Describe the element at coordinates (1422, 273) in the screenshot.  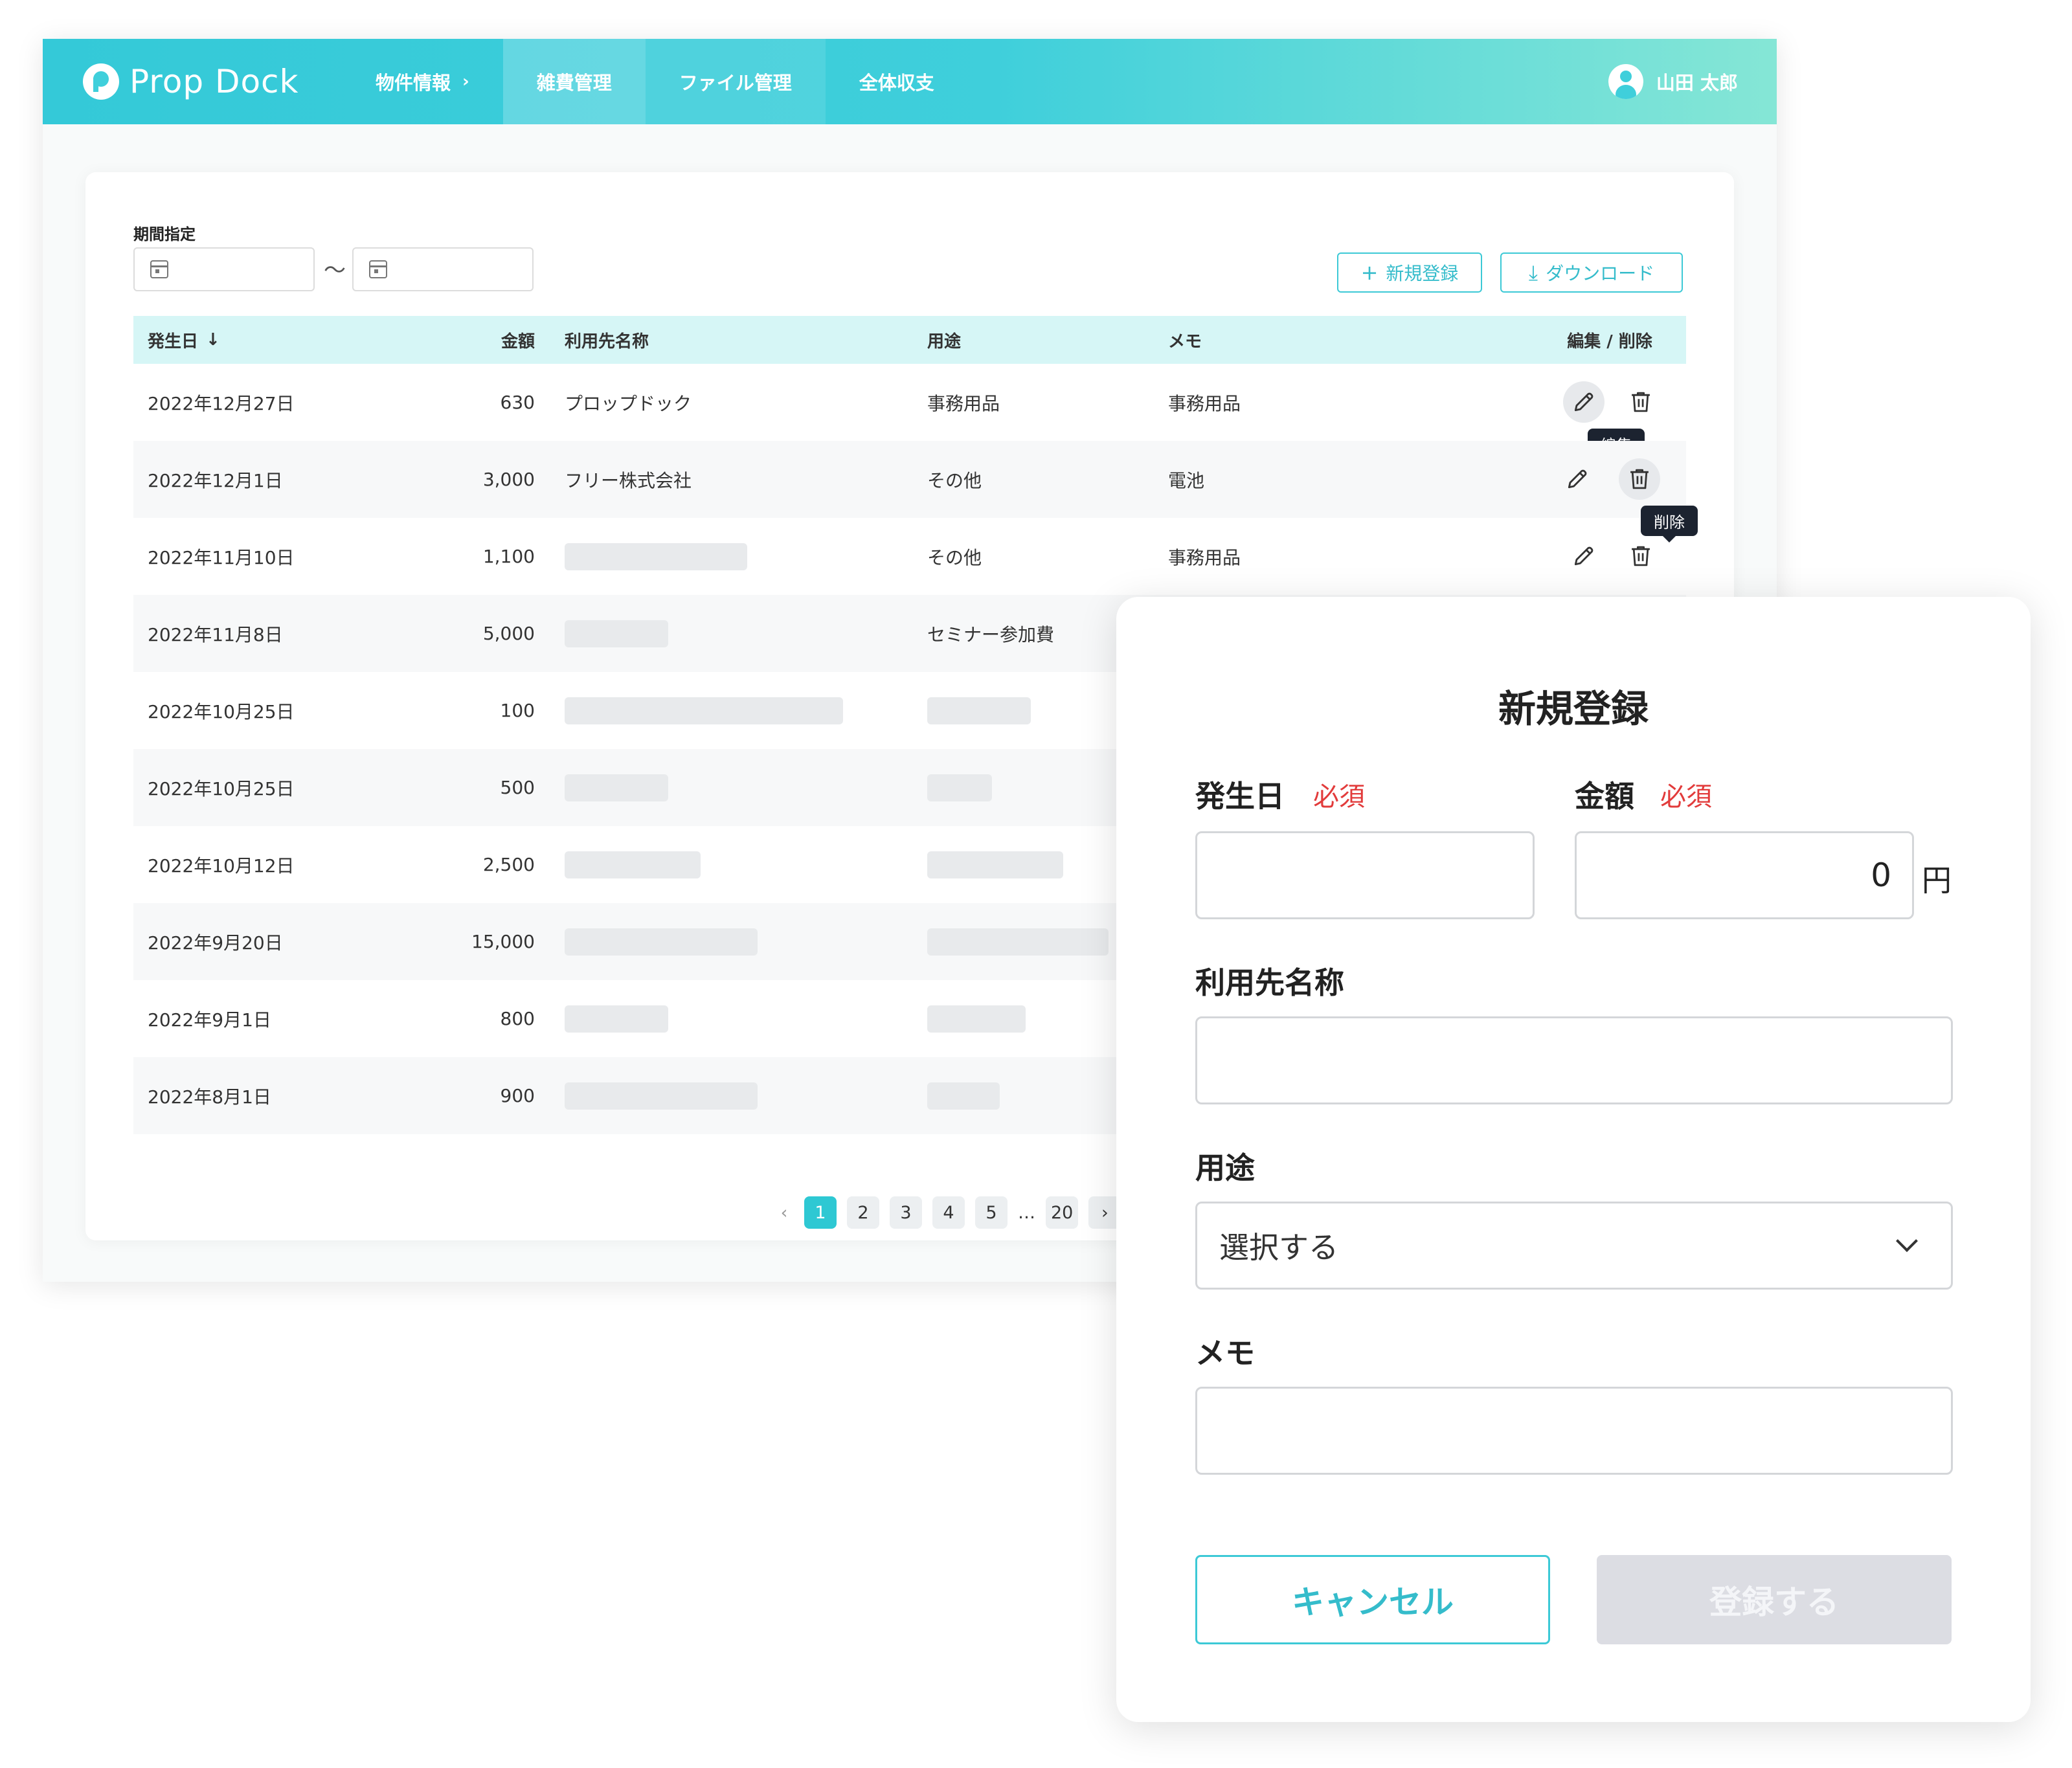
I see `new-entry-label: 新規登録` at that location.